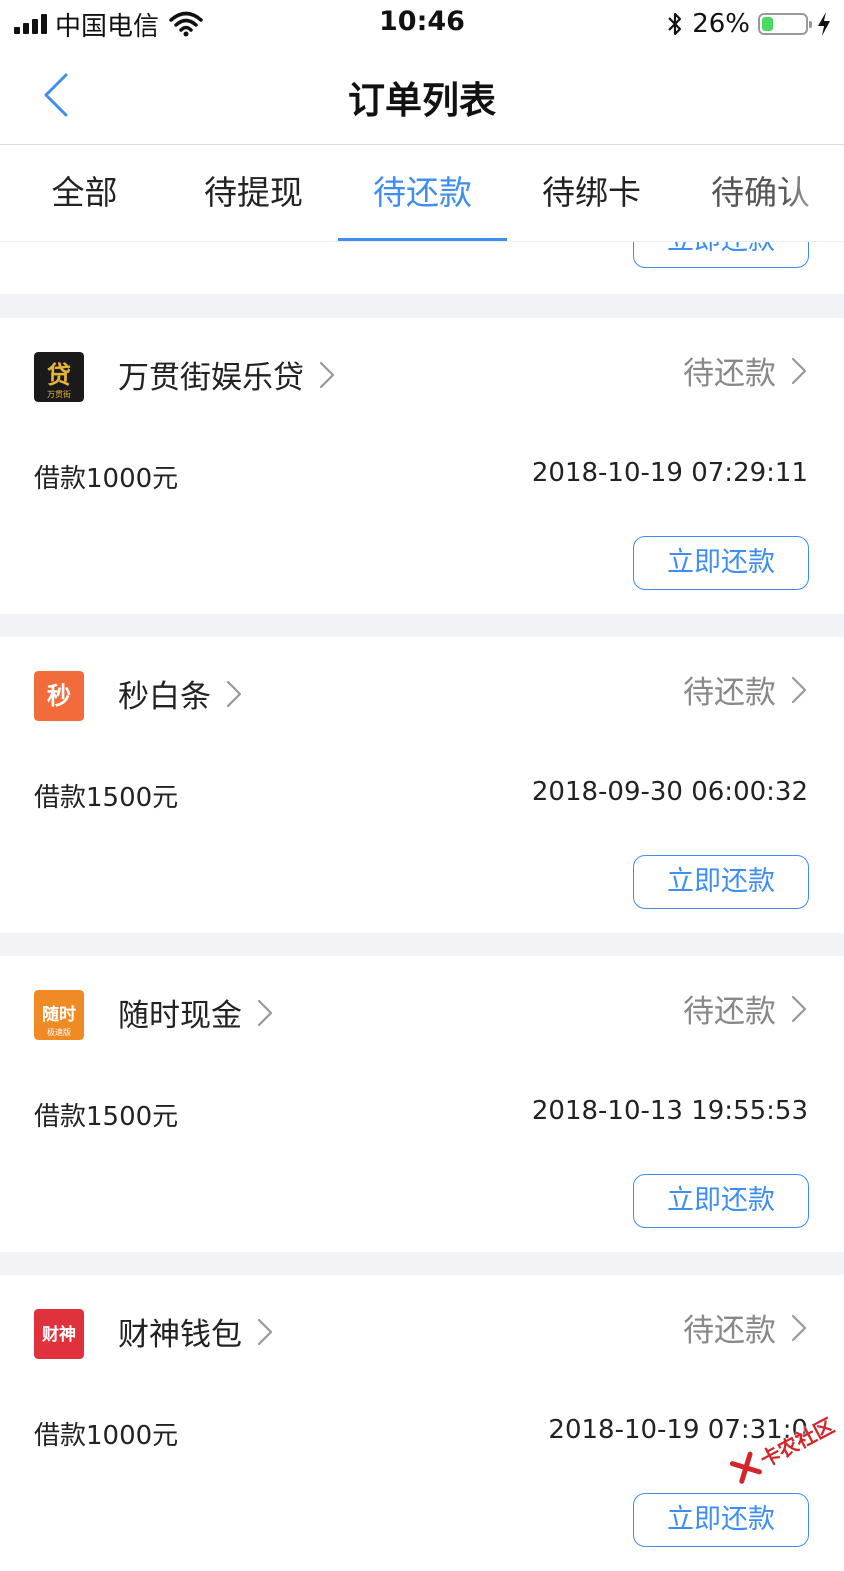 The width and height of the screenshot is (844, 1571). I want to click on svg-text: 随时, so click(59, 1014).